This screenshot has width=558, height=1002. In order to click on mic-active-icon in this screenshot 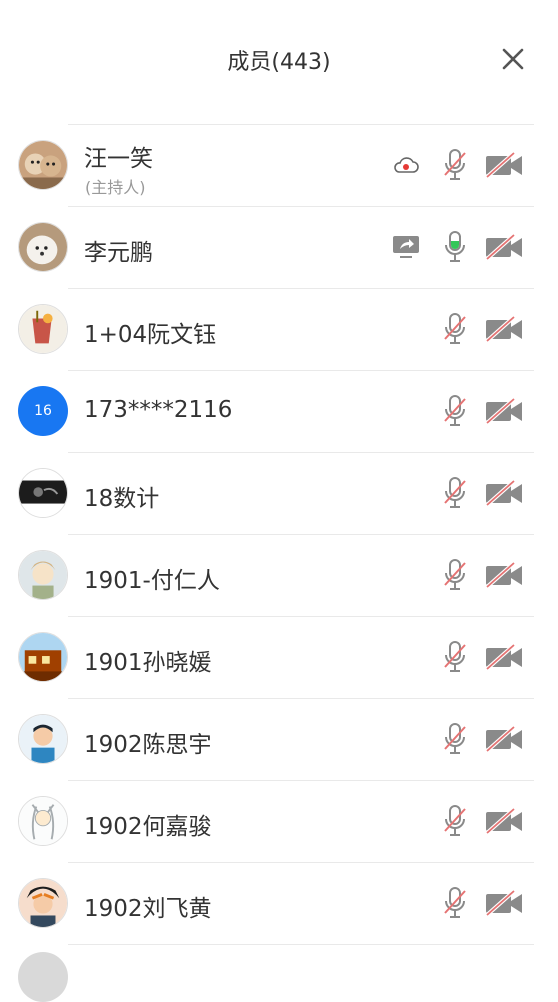, I will do `click(455, 247)`.